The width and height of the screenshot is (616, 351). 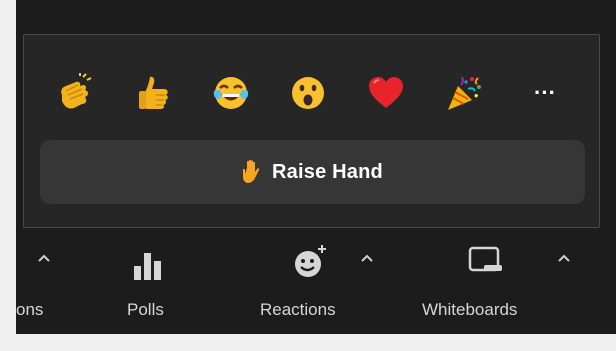 I want to click on reactions-smiley-icon, so click(x=310, y=261).